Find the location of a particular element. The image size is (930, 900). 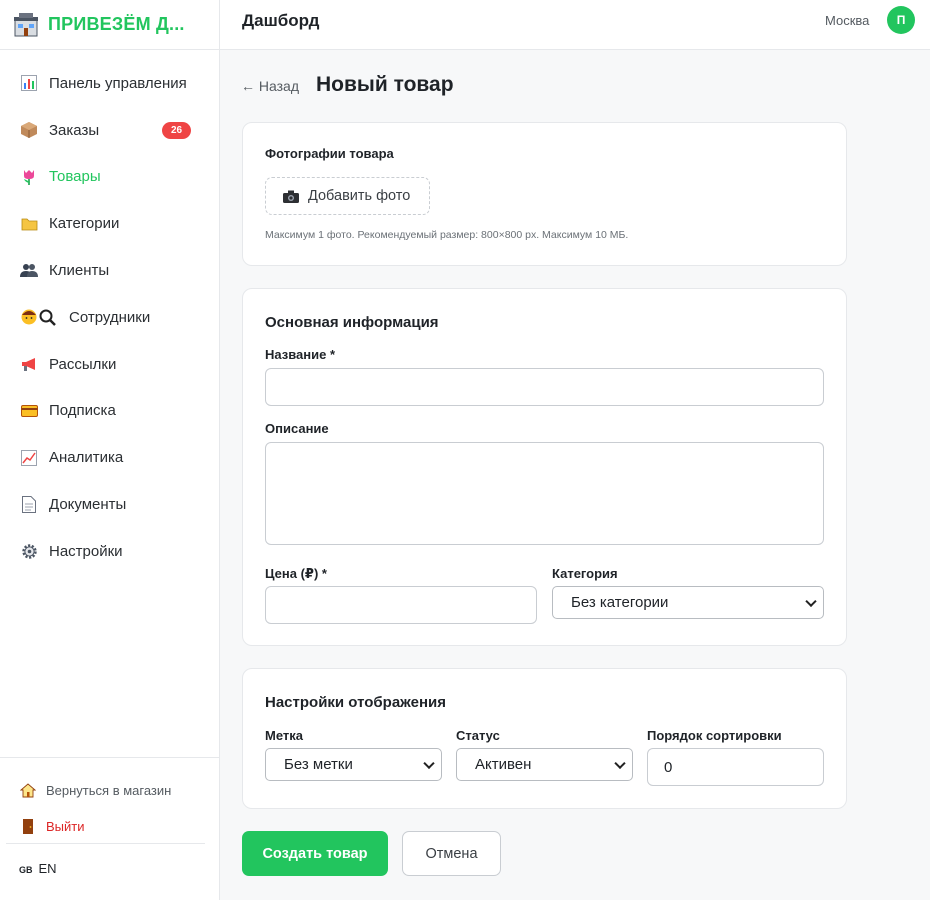

add-photo-label: Добавить фото is located at coordinates (359, 196).